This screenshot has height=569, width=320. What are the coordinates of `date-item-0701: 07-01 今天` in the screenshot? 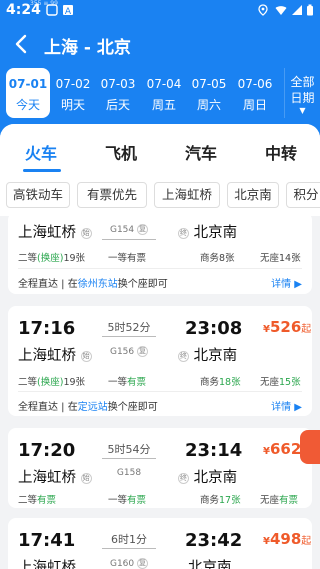 It's located at (28, 93).